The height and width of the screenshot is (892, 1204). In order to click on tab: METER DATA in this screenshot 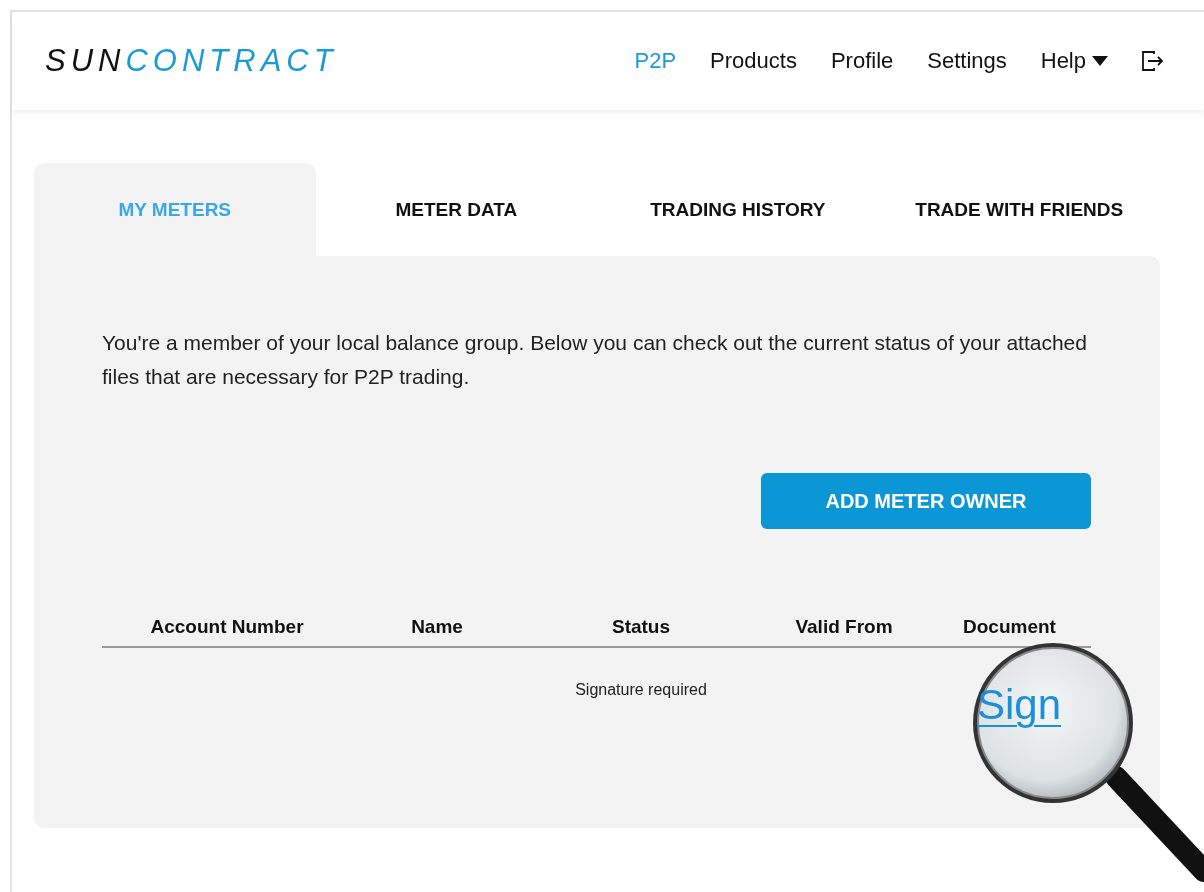, I will do `click(456, 209)`.